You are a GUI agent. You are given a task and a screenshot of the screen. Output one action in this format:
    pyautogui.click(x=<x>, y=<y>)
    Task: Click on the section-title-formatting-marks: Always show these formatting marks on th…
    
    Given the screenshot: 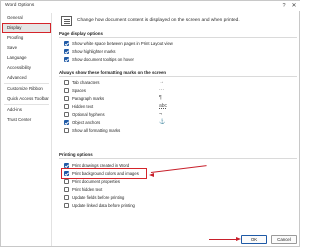 What is the action you would take?
    pyautogui.click(x=113, y=72)
    